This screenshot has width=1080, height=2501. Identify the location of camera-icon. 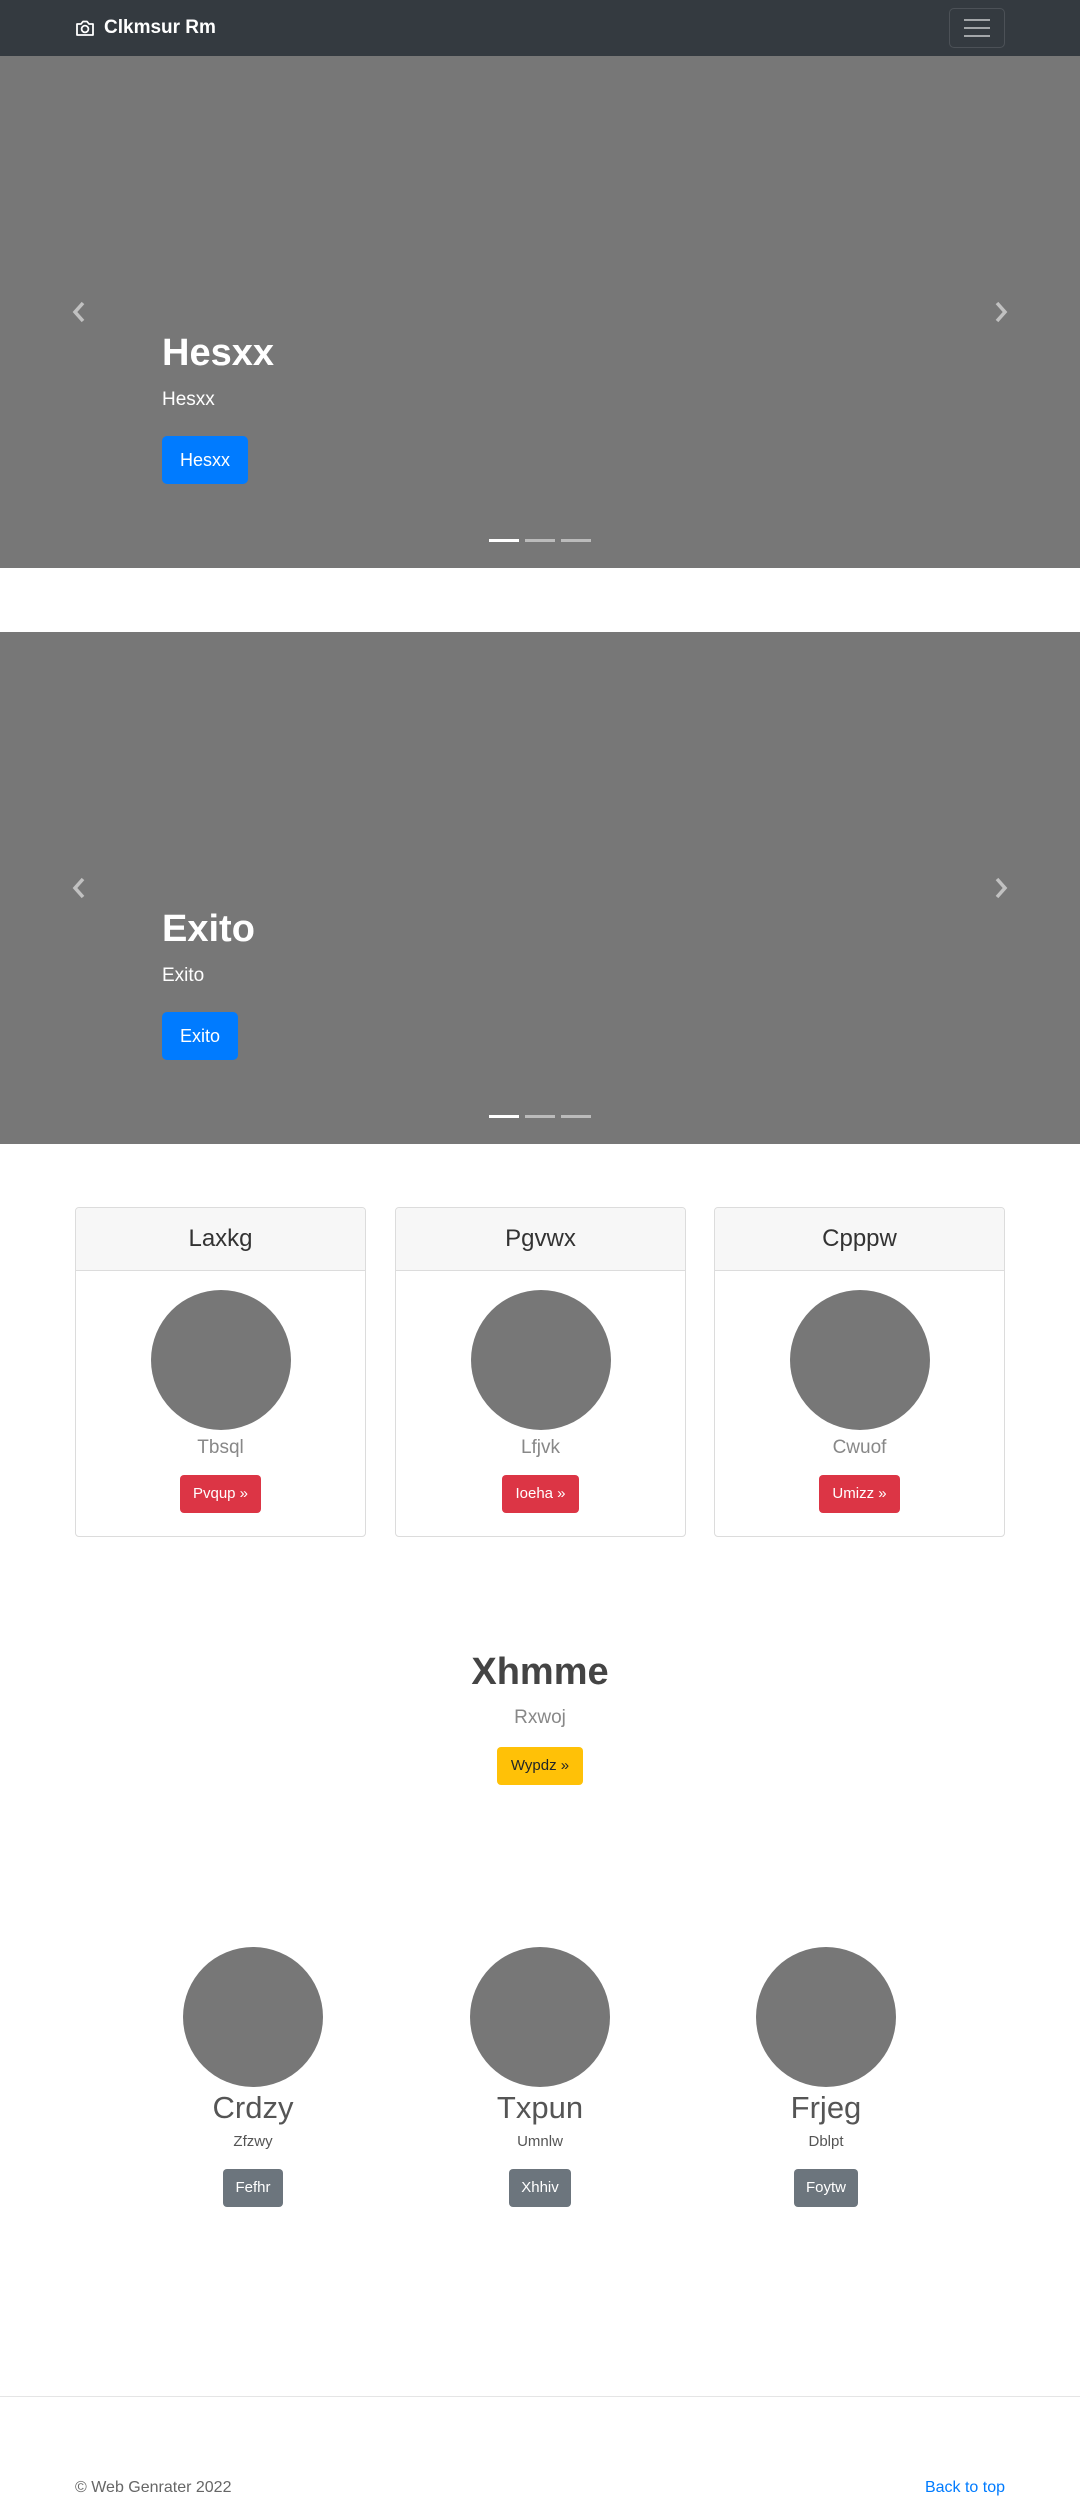
(85, 28).